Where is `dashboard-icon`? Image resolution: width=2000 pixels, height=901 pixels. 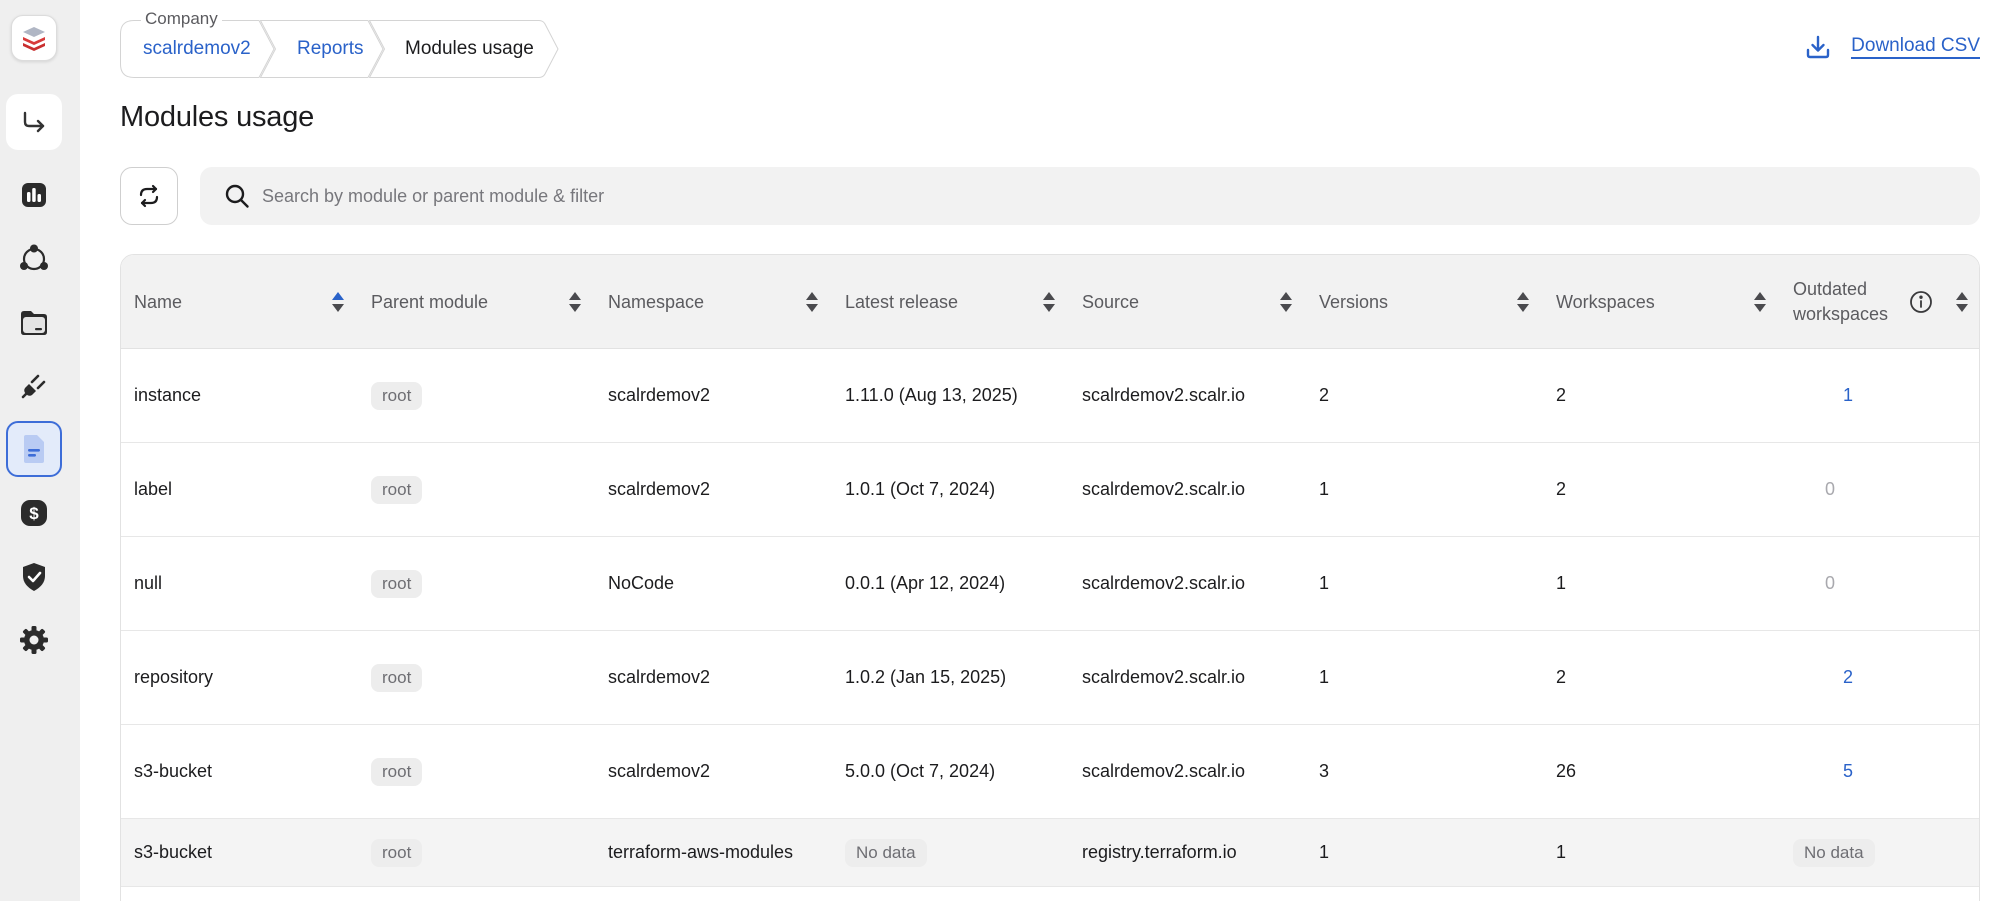 dashboard-icon is located at coordinates (34, 195).